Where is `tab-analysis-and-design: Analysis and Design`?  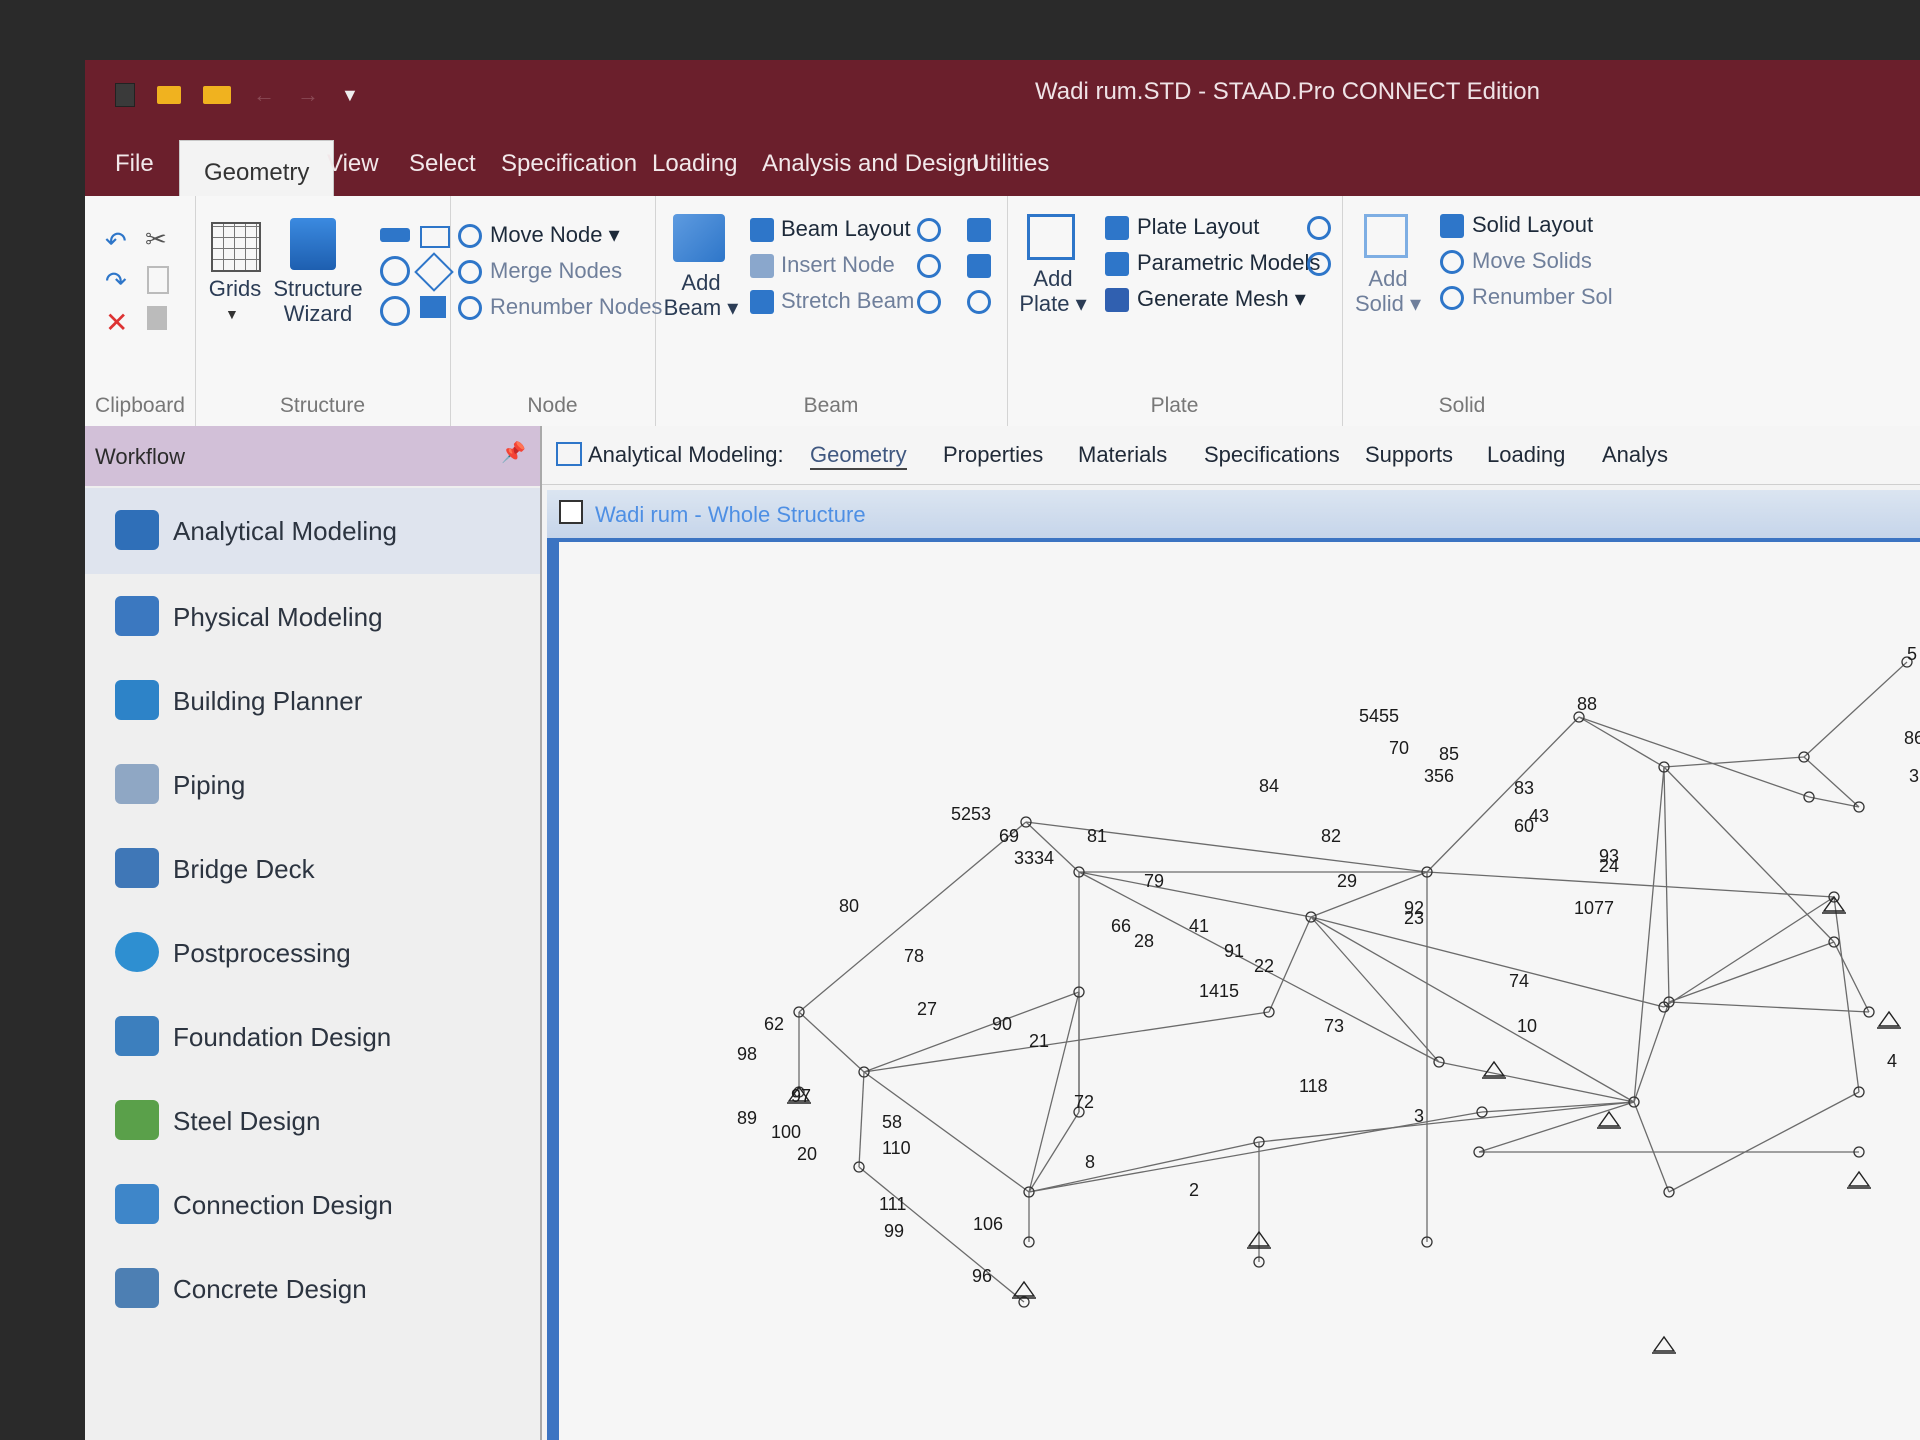
tab-analysis-and-design: Analysis and Design is located at coordinates (870, 164).